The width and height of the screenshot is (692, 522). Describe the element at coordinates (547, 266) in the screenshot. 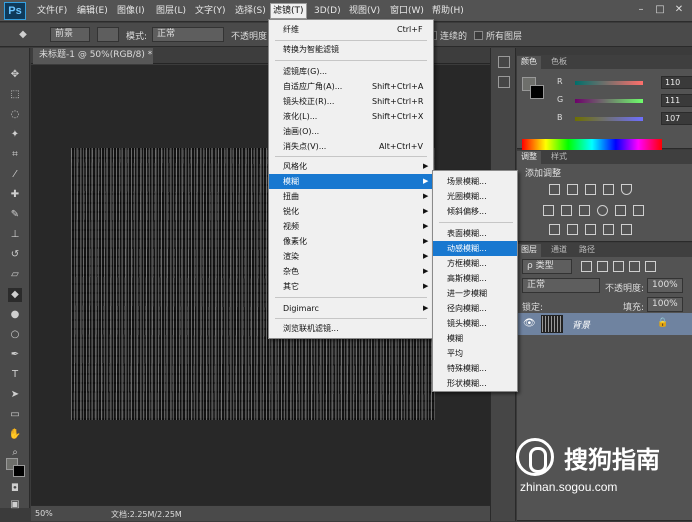

I see `layer-filter-select: ρ 类型` at that location.